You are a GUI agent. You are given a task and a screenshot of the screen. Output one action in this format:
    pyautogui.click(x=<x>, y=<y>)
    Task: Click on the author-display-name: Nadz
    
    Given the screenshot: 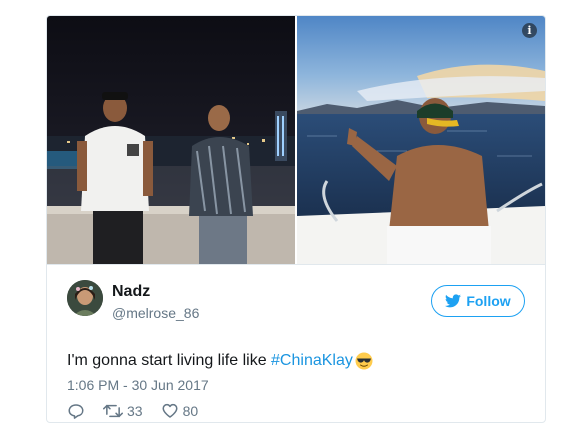 What is the action you would take?
    pyautogui.click(x=131, y=292)
    